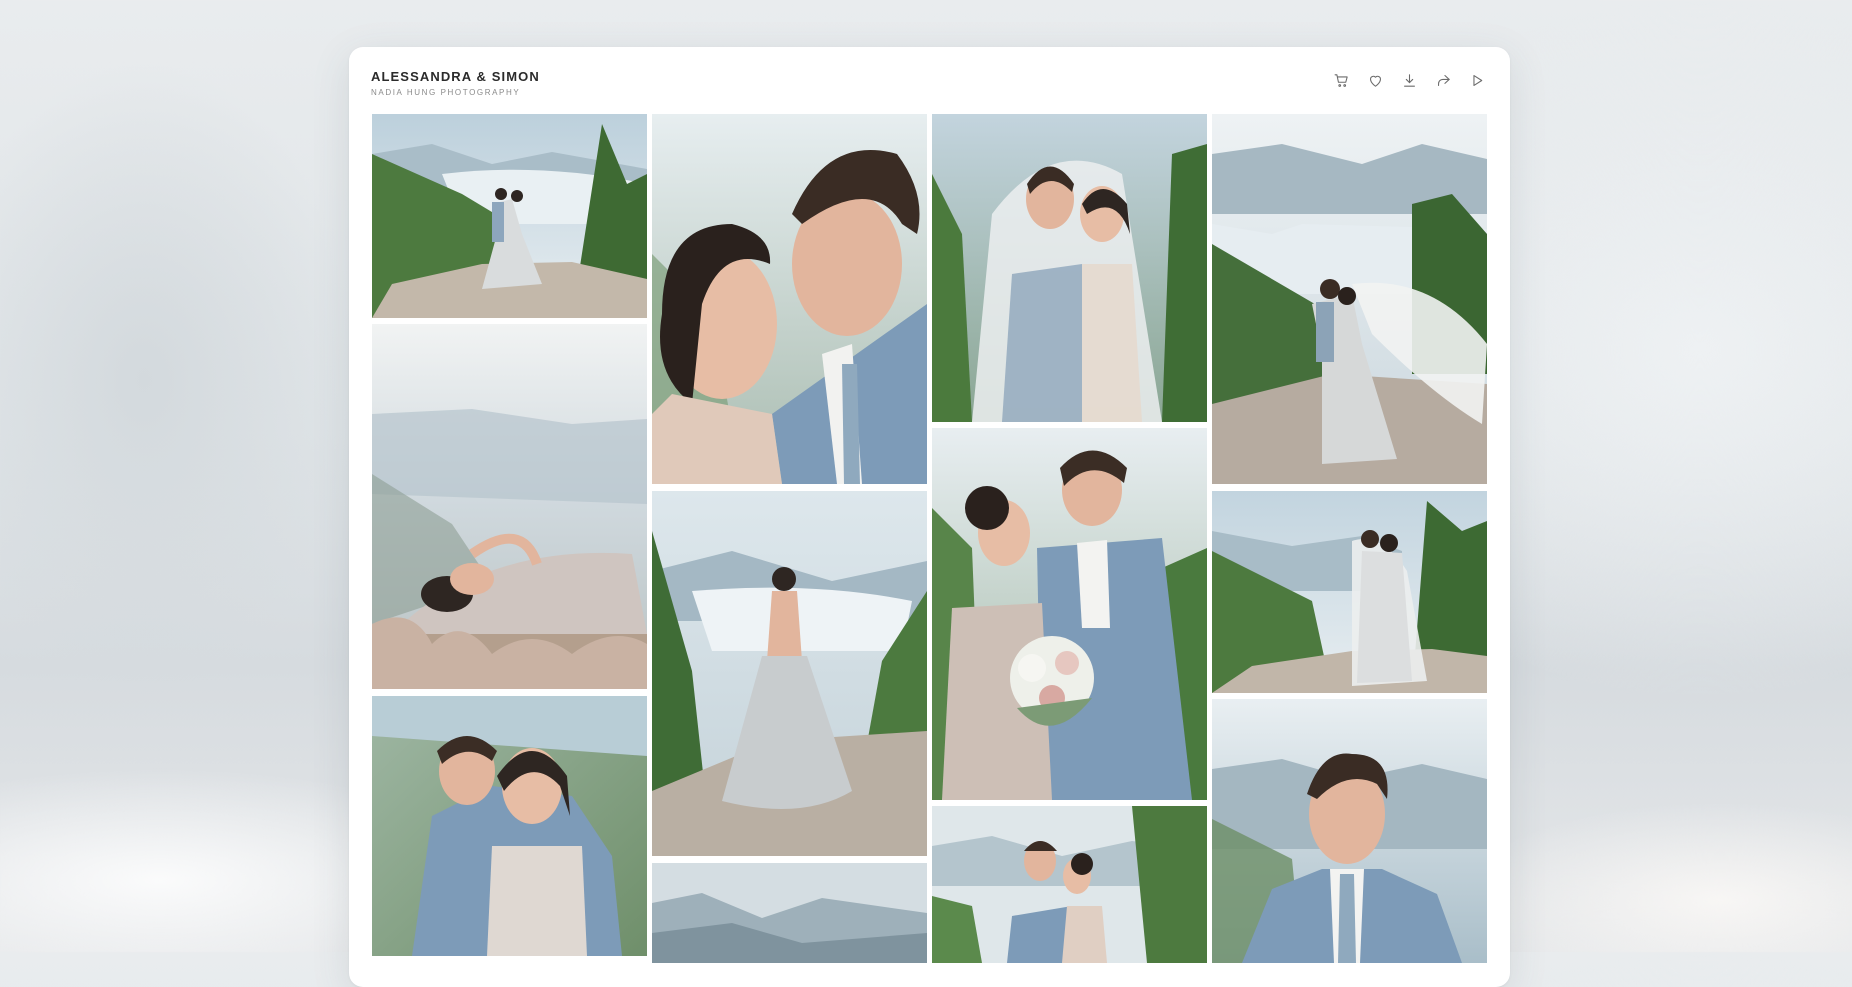 This screenshot has height=987, width=1852. I want to click on photo-couple-with-bouquet, so click(1069, 614).